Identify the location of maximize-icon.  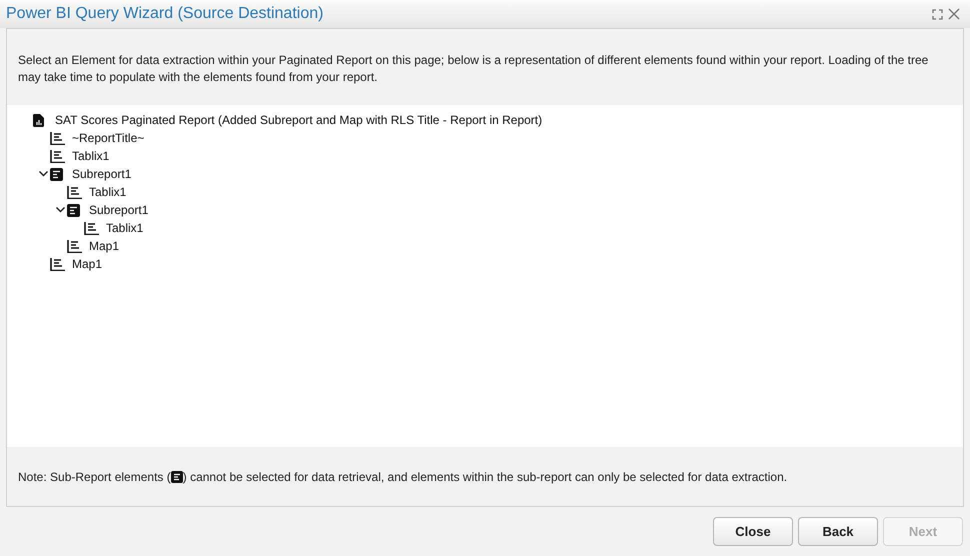
(937, 14).